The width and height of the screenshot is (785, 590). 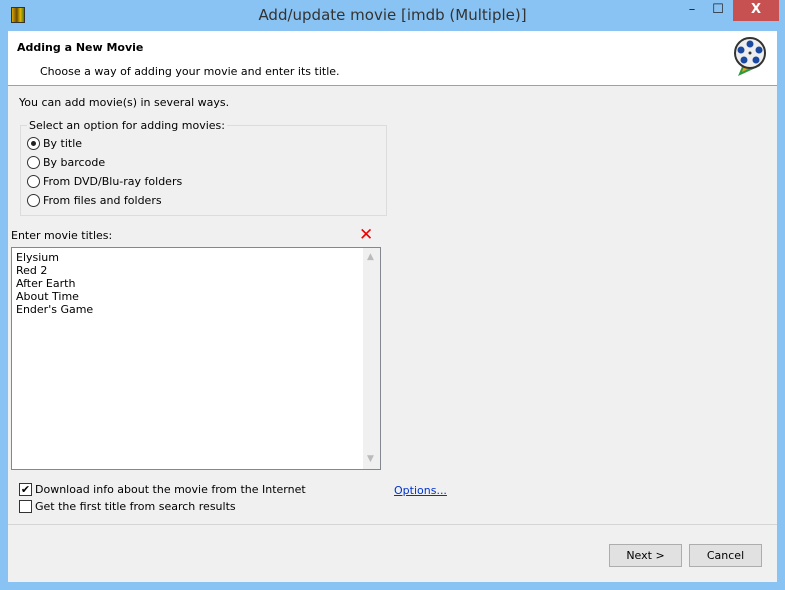 What do you see at coordinates (74, 162) in the screenshot?
I see `radio-label: By barcode` at bounding box center [74, 162].